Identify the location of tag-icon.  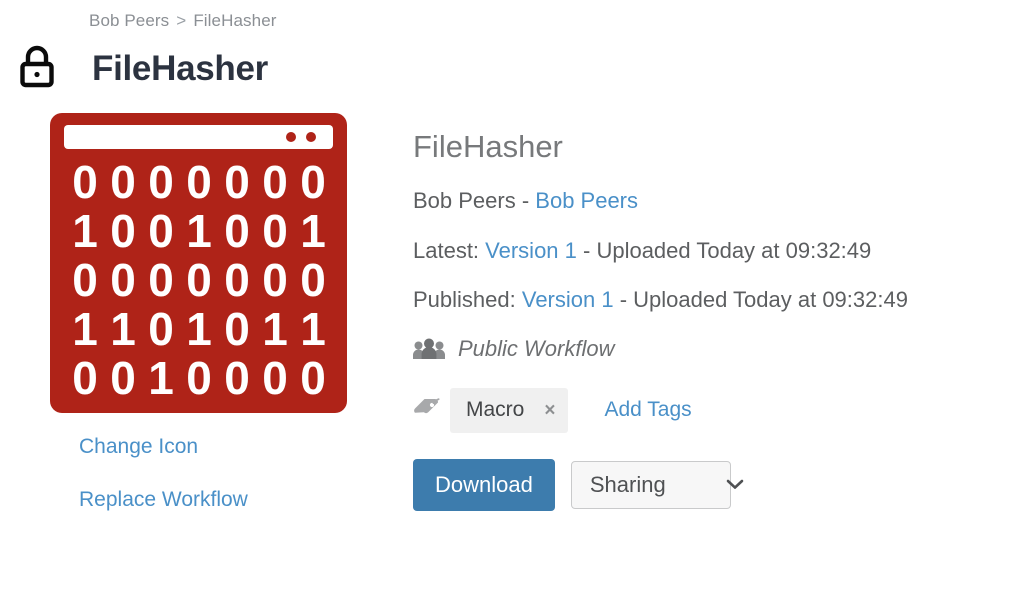
(426, 410).